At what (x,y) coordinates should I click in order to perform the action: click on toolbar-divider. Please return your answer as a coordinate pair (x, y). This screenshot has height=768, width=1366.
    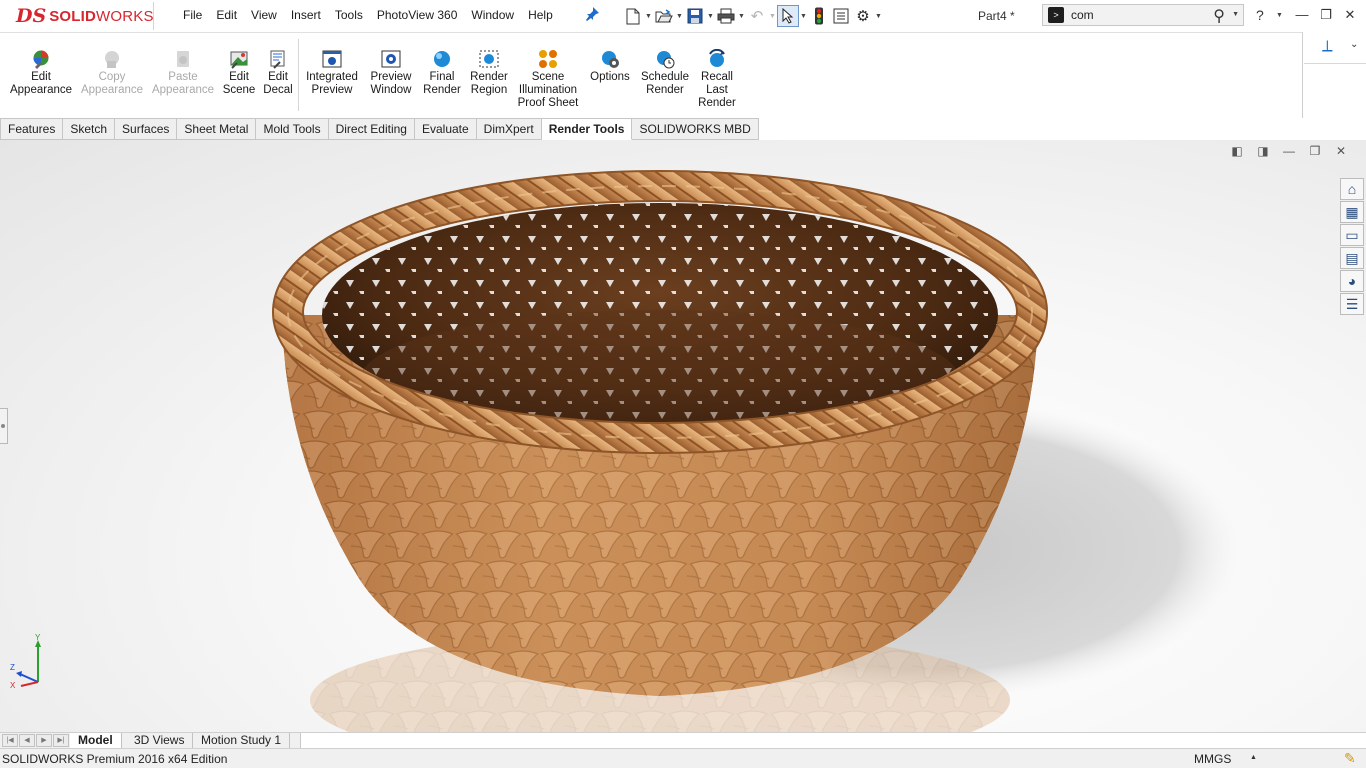
    Looking at the image, I should click on (298, 75).